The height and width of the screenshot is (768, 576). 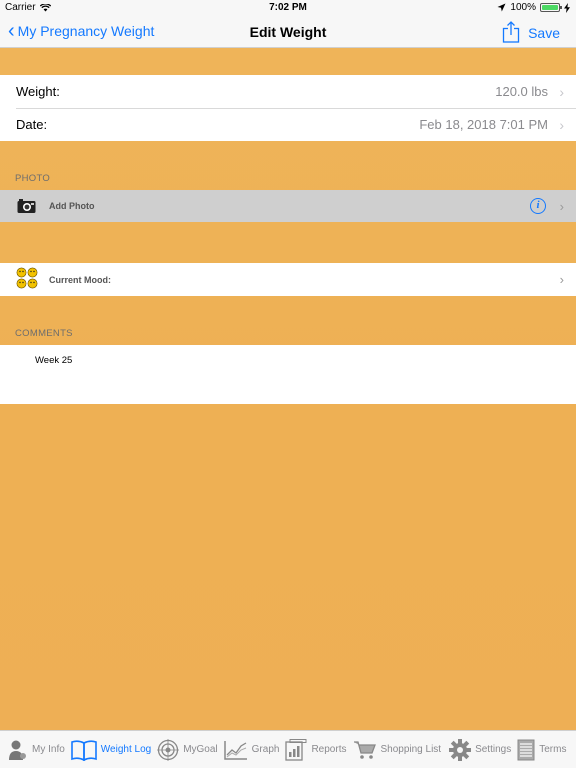 I want to click on battery-percent: 100%, so click(x=523, y=7).